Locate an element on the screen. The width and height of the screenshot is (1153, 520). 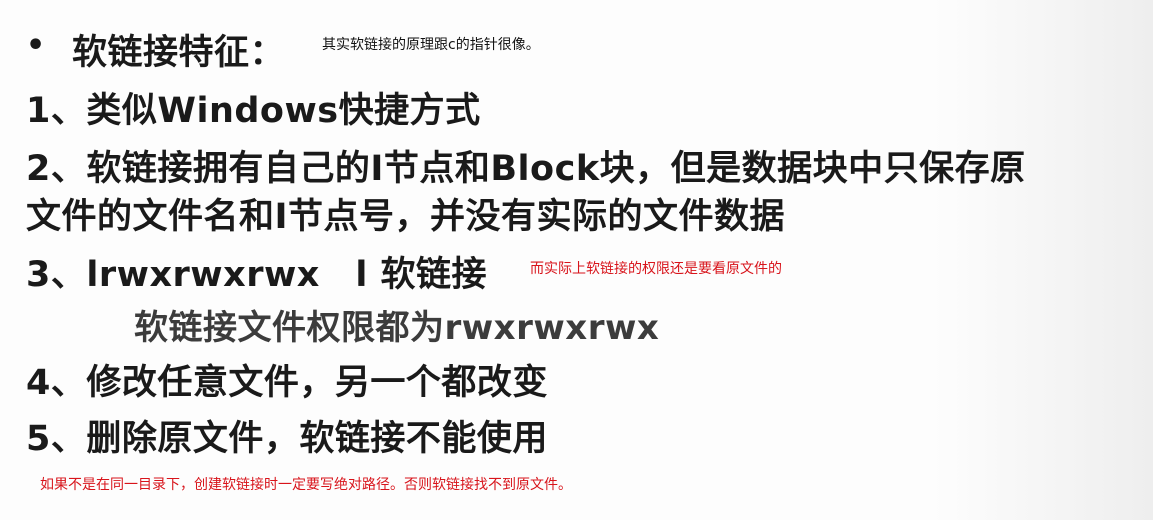
item-3-note: 而实际上软链接的权限还是要看原文件的 is located at coordinates (656, 269).